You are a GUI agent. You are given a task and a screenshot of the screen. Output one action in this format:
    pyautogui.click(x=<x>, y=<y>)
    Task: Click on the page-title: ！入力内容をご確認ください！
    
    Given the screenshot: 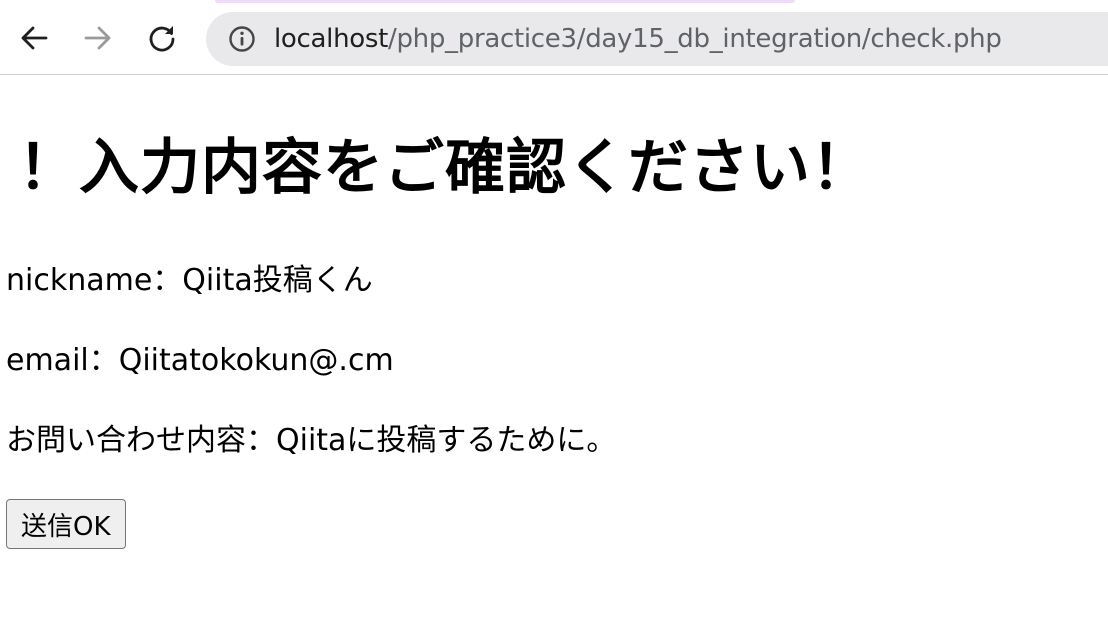 What is the action you would take?
    pyautogui.click(x=445, y=168)
    